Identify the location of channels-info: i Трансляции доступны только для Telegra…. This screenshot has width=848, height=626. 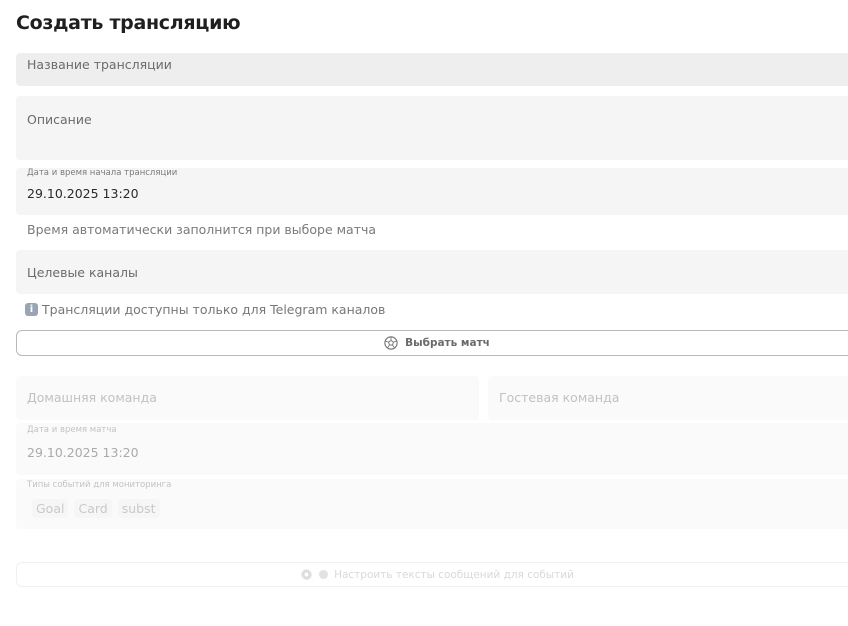
(205, 309).